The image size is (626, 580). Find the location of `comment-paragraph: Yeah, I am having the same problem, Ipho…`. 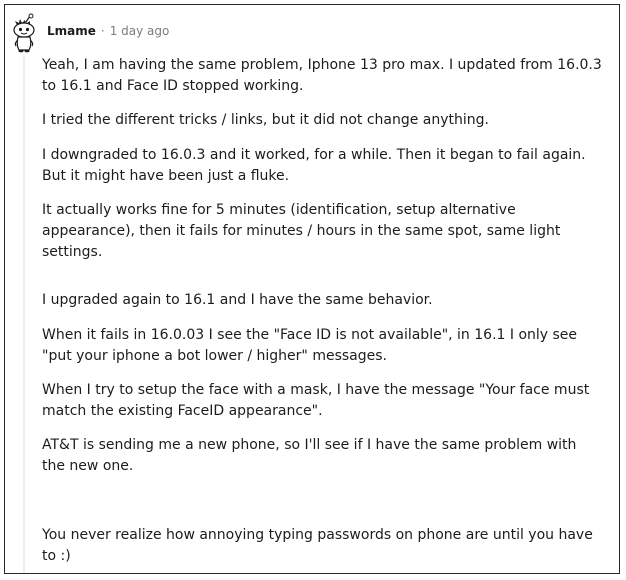

comment-paragraph: Yeah, I am having the same problem, Ipho… is located at coordinates (322, 75).